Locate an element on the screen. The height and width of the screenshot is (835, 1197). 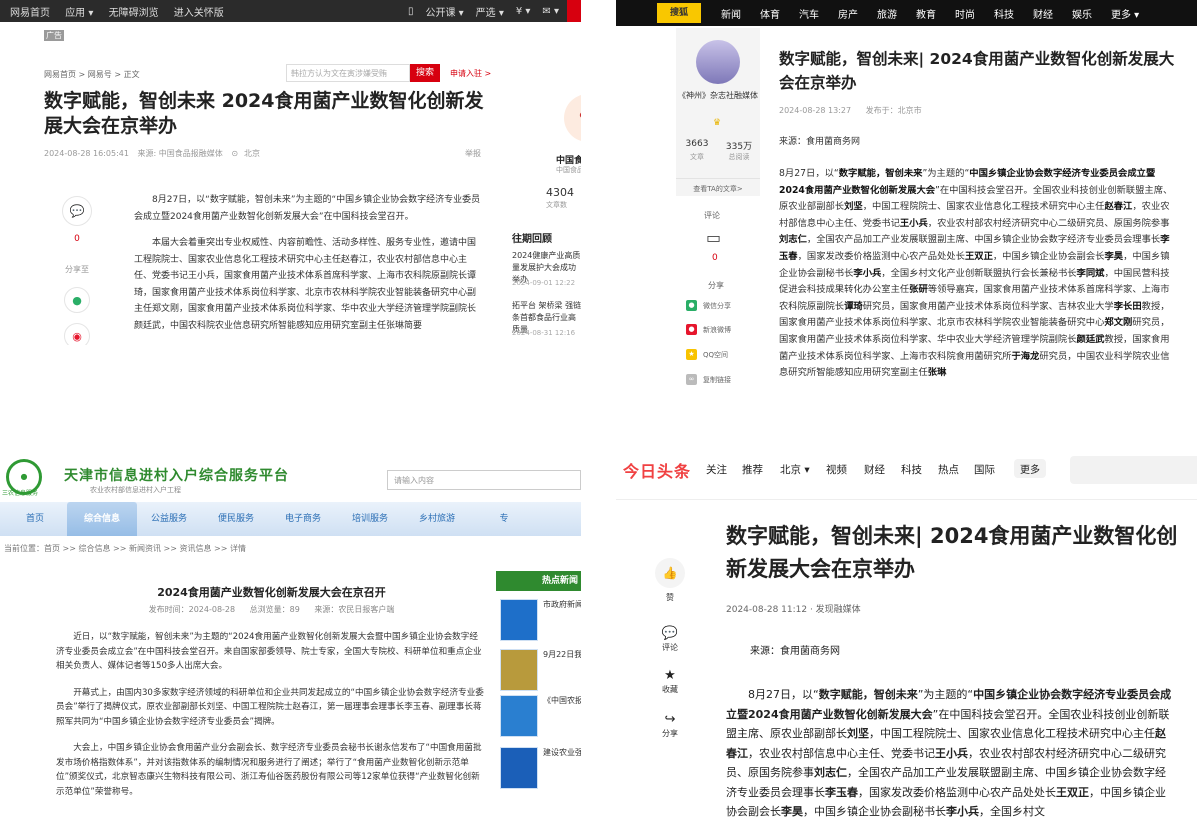
report-link: 举报 is located at coordinates (473, 153).